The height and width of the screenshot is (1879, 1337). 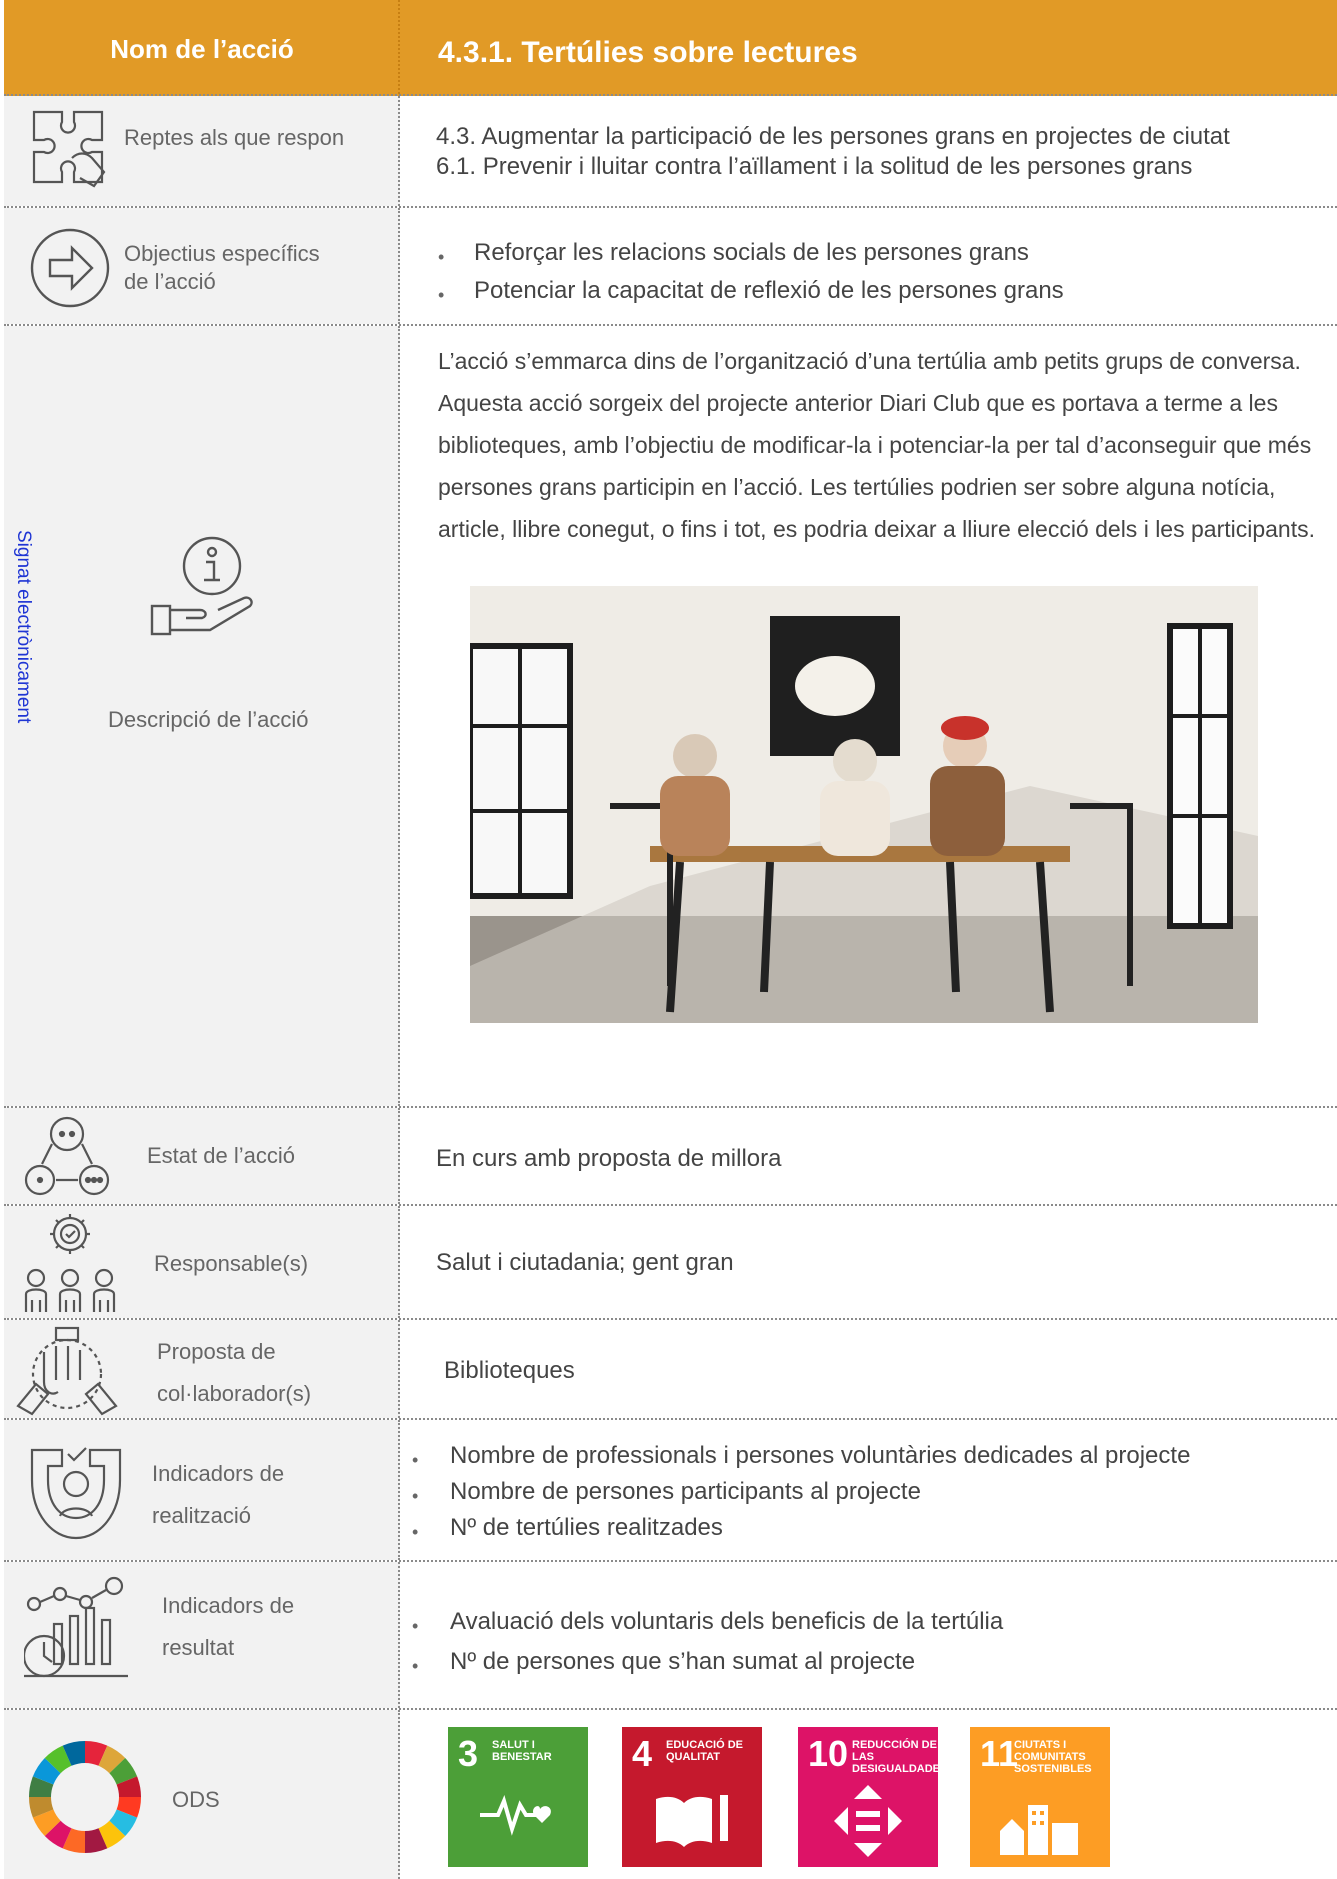 I want to click on puzzle-hand-icon, so click(x=70, y=150).